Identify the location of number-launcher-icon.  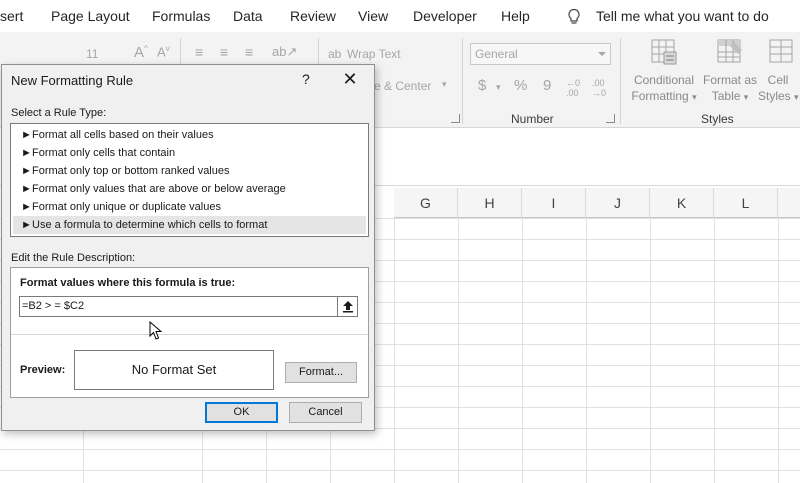
(610, 118).